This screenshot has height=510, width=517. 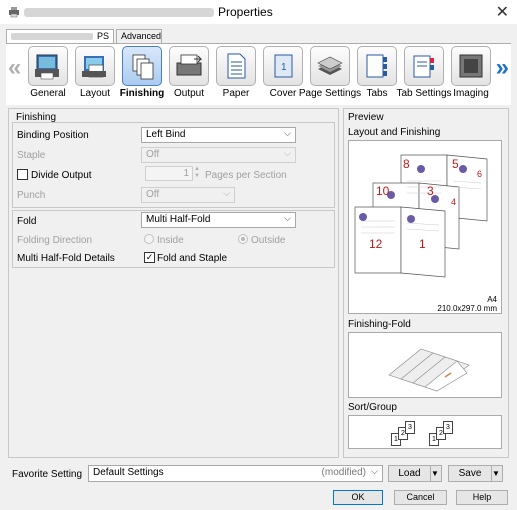 I want to click on cover-icon: 1, so click(x=283, y=66).